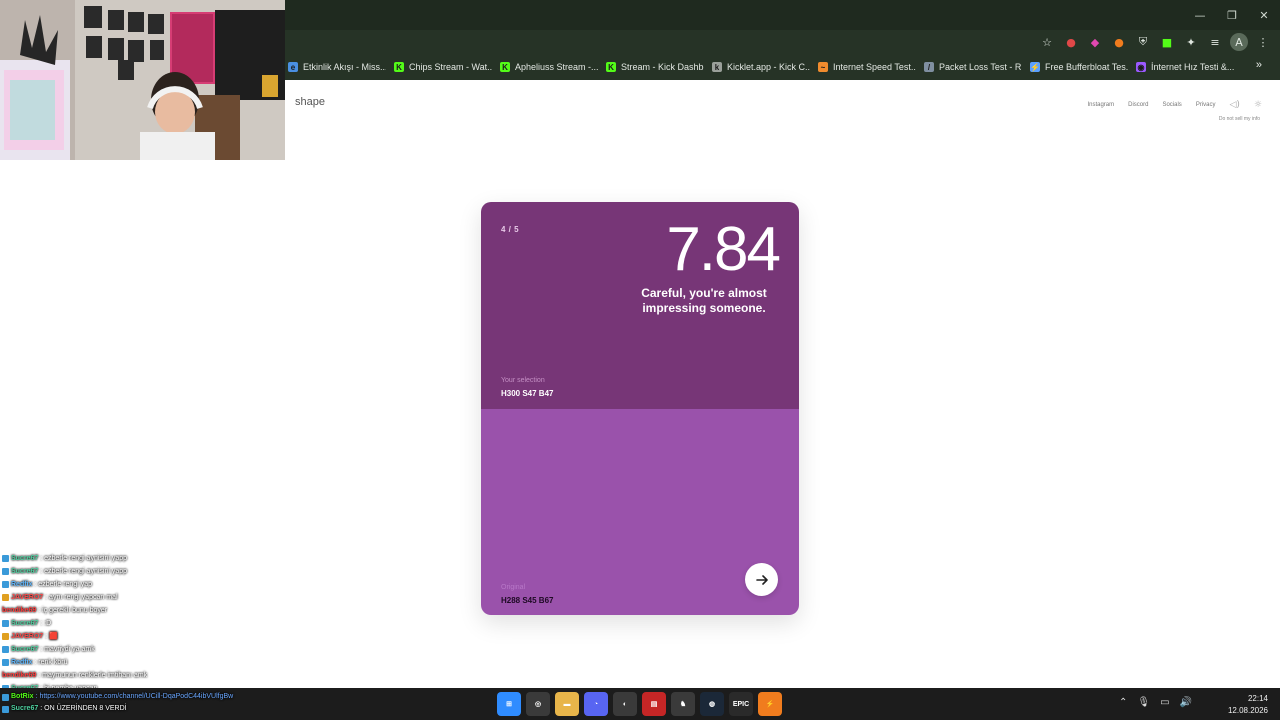 The width and height of the screenshot is (1280, 720). Describe the element at coordinates (538, 704) in the screenshot. I see `chrome-icon: ◎` at that location.